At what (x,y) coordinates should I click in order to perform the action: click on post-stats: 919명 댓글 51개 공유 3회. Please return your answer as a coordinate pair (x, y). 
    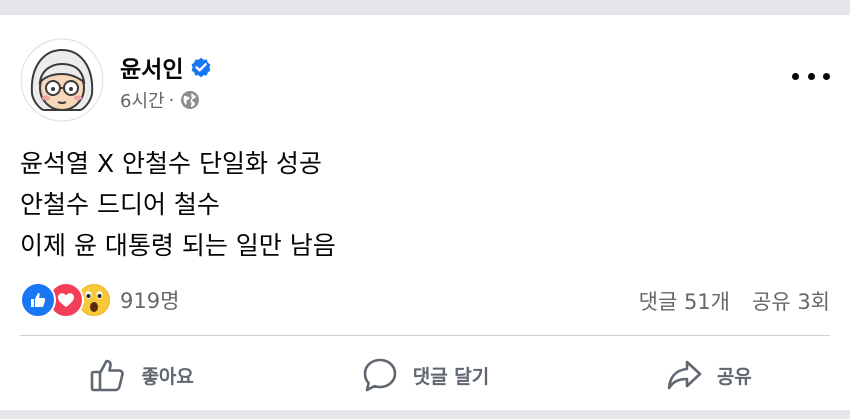
    Looking at the image, I should click on (425, 300).